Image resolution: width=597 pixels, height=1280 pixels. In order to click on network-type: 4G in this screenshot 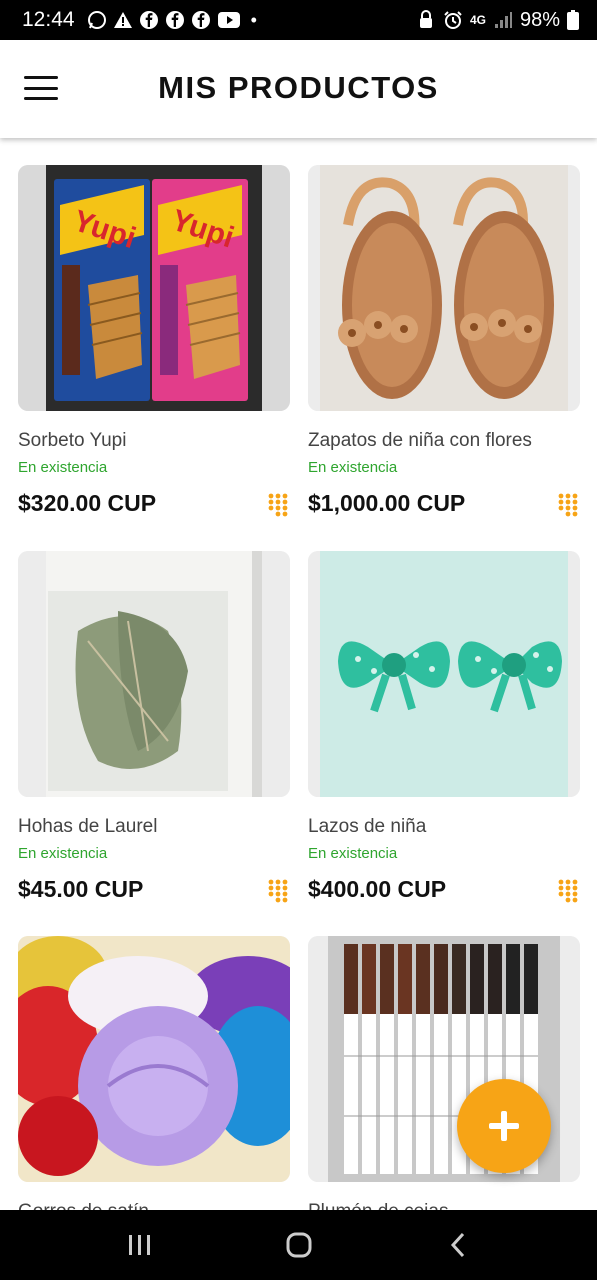, I will do `click(477, 20)`.